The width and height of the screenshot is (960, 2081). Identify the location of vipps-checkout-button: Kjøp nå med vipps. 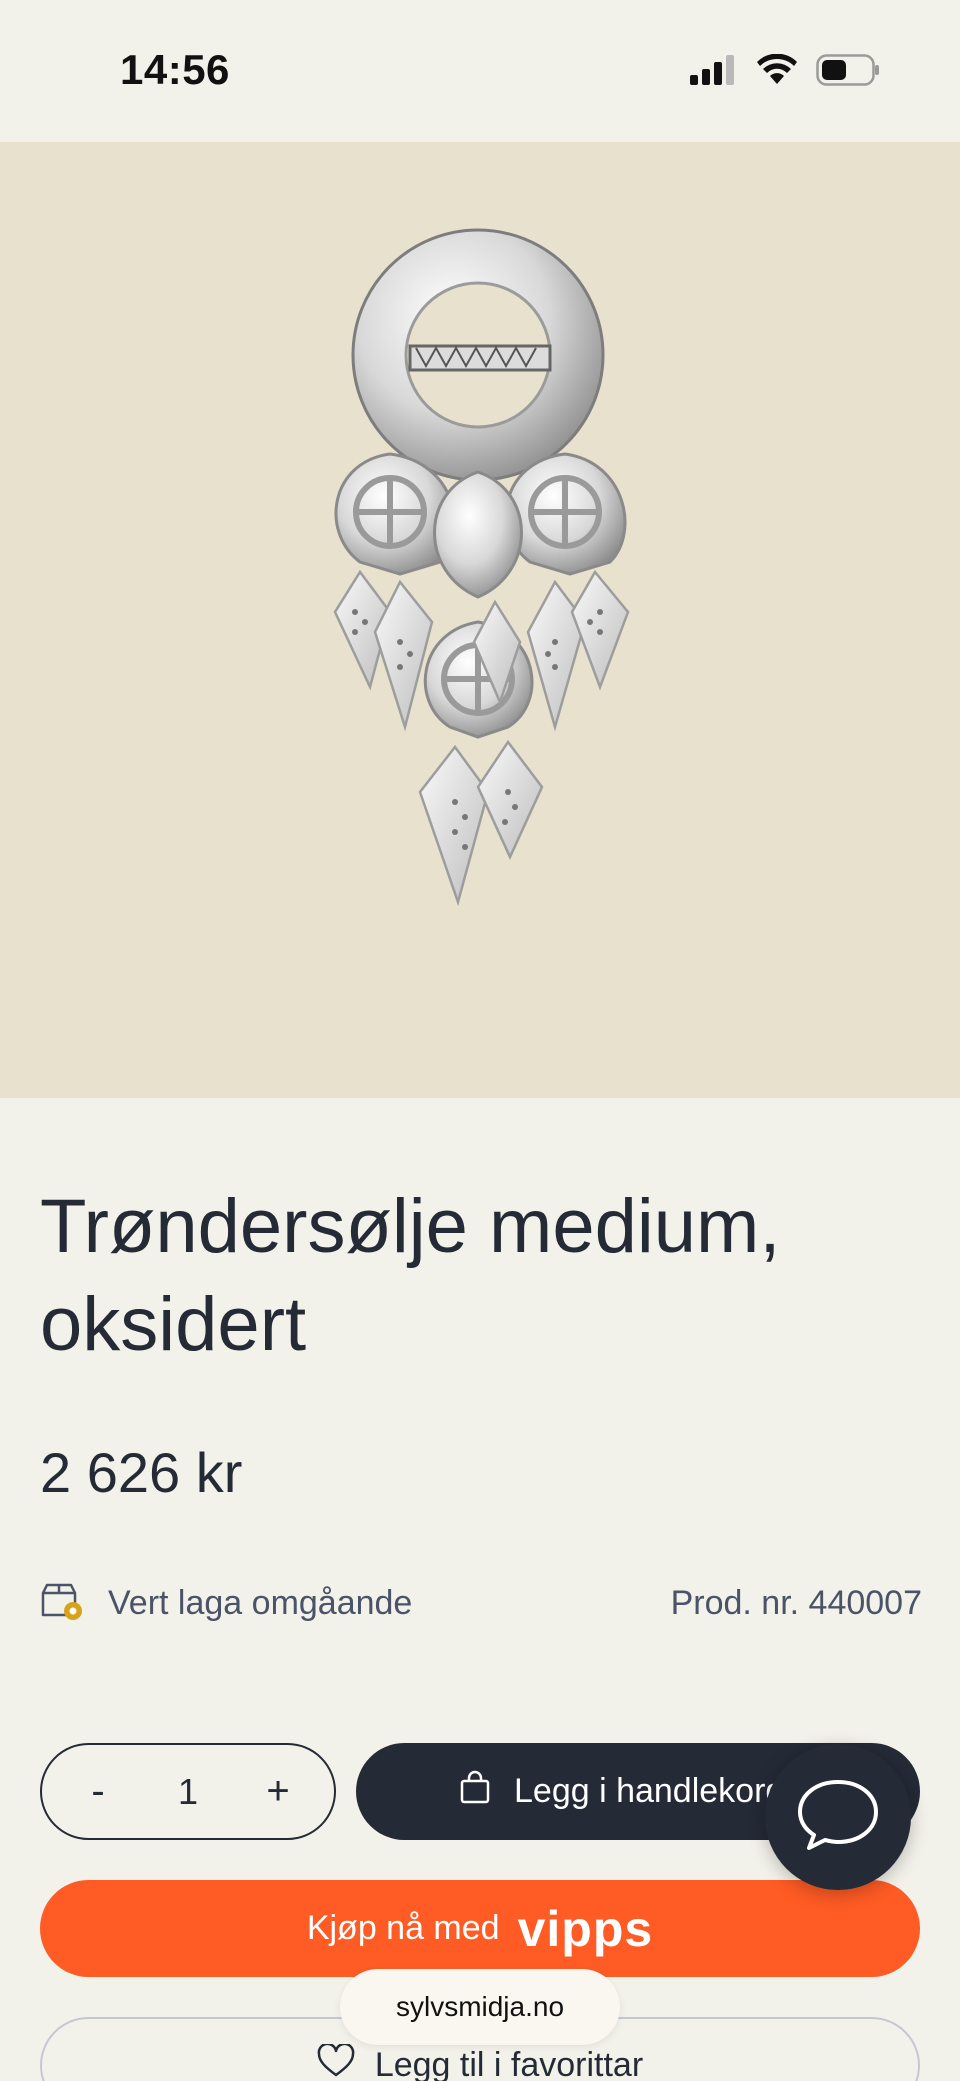
(480, 1928).